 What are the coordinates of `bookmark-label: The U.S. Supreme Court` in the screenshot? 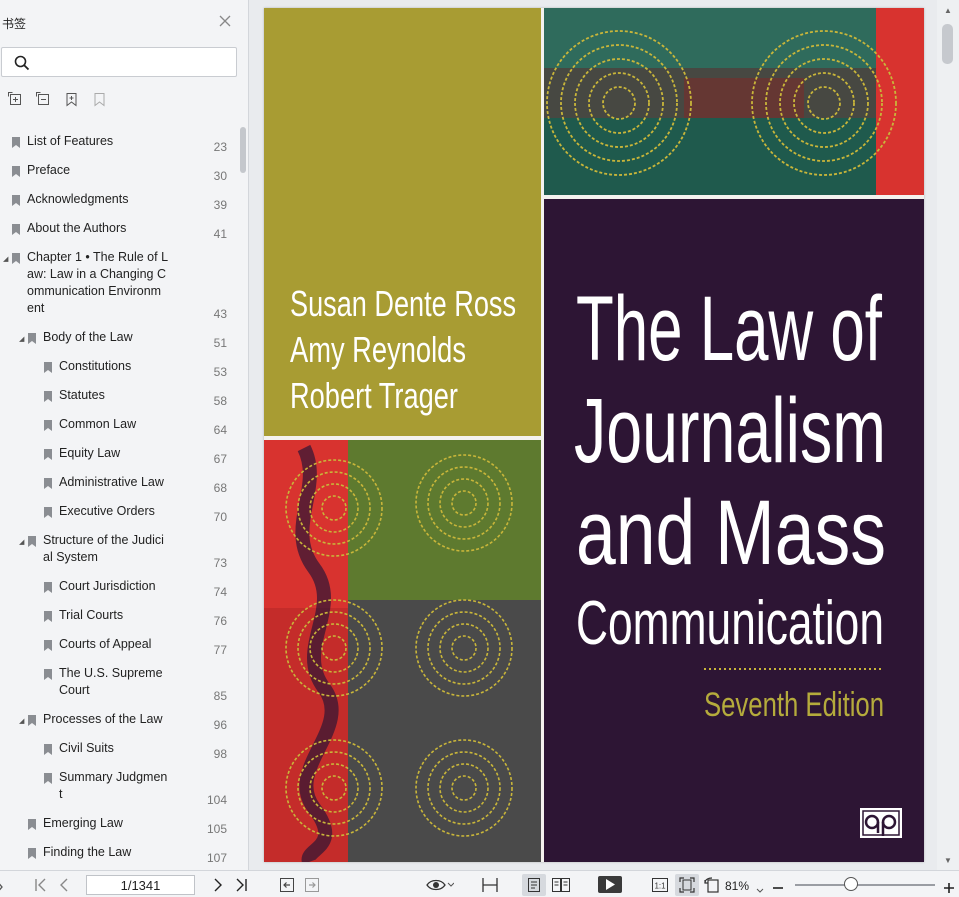 It's located at (111, 681).